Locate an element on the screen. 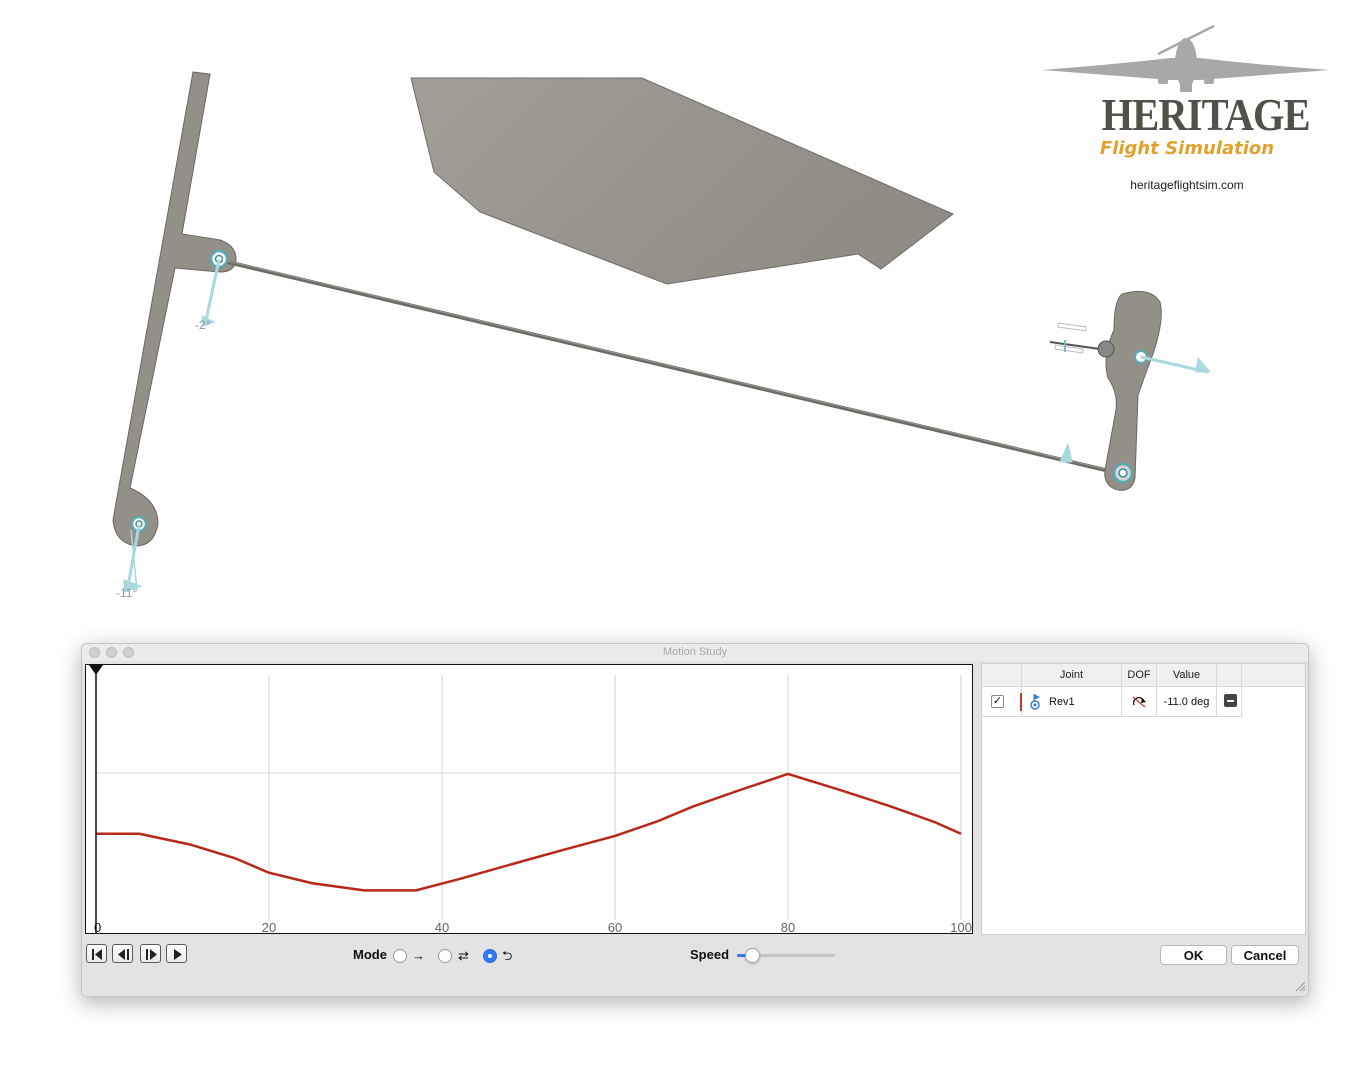 The width and height of the screenshot is (1364, 1075). dof-rotation-icon is located at coordinates (1139, 702).